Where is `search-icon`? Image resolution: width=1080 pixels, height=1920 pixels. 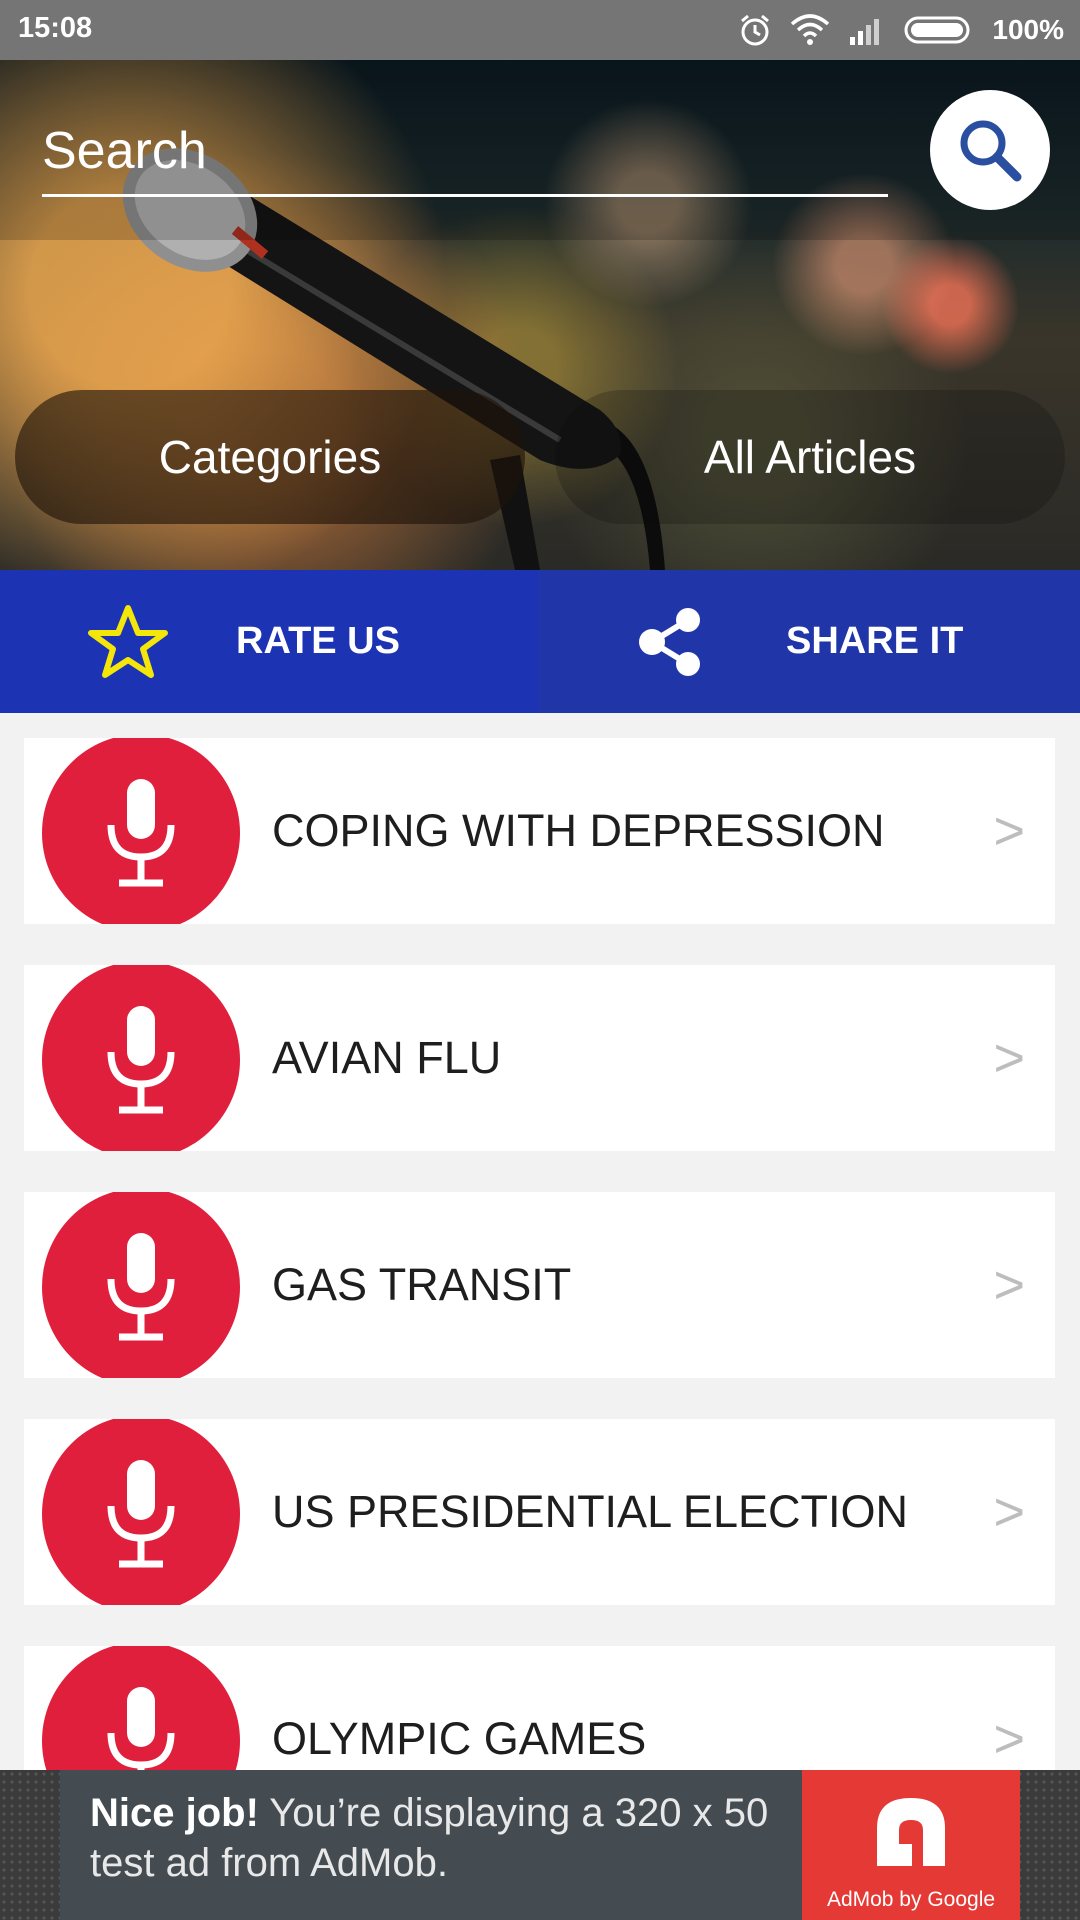
search-icon is located at coordinates (991, 151).